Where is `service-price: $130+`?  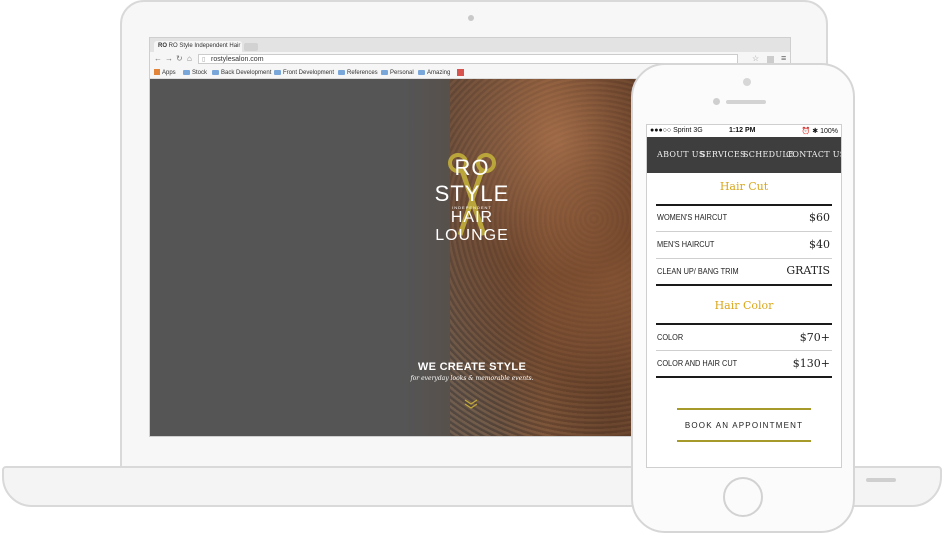 service-price: $130+ is located at coordinates (811, 363).